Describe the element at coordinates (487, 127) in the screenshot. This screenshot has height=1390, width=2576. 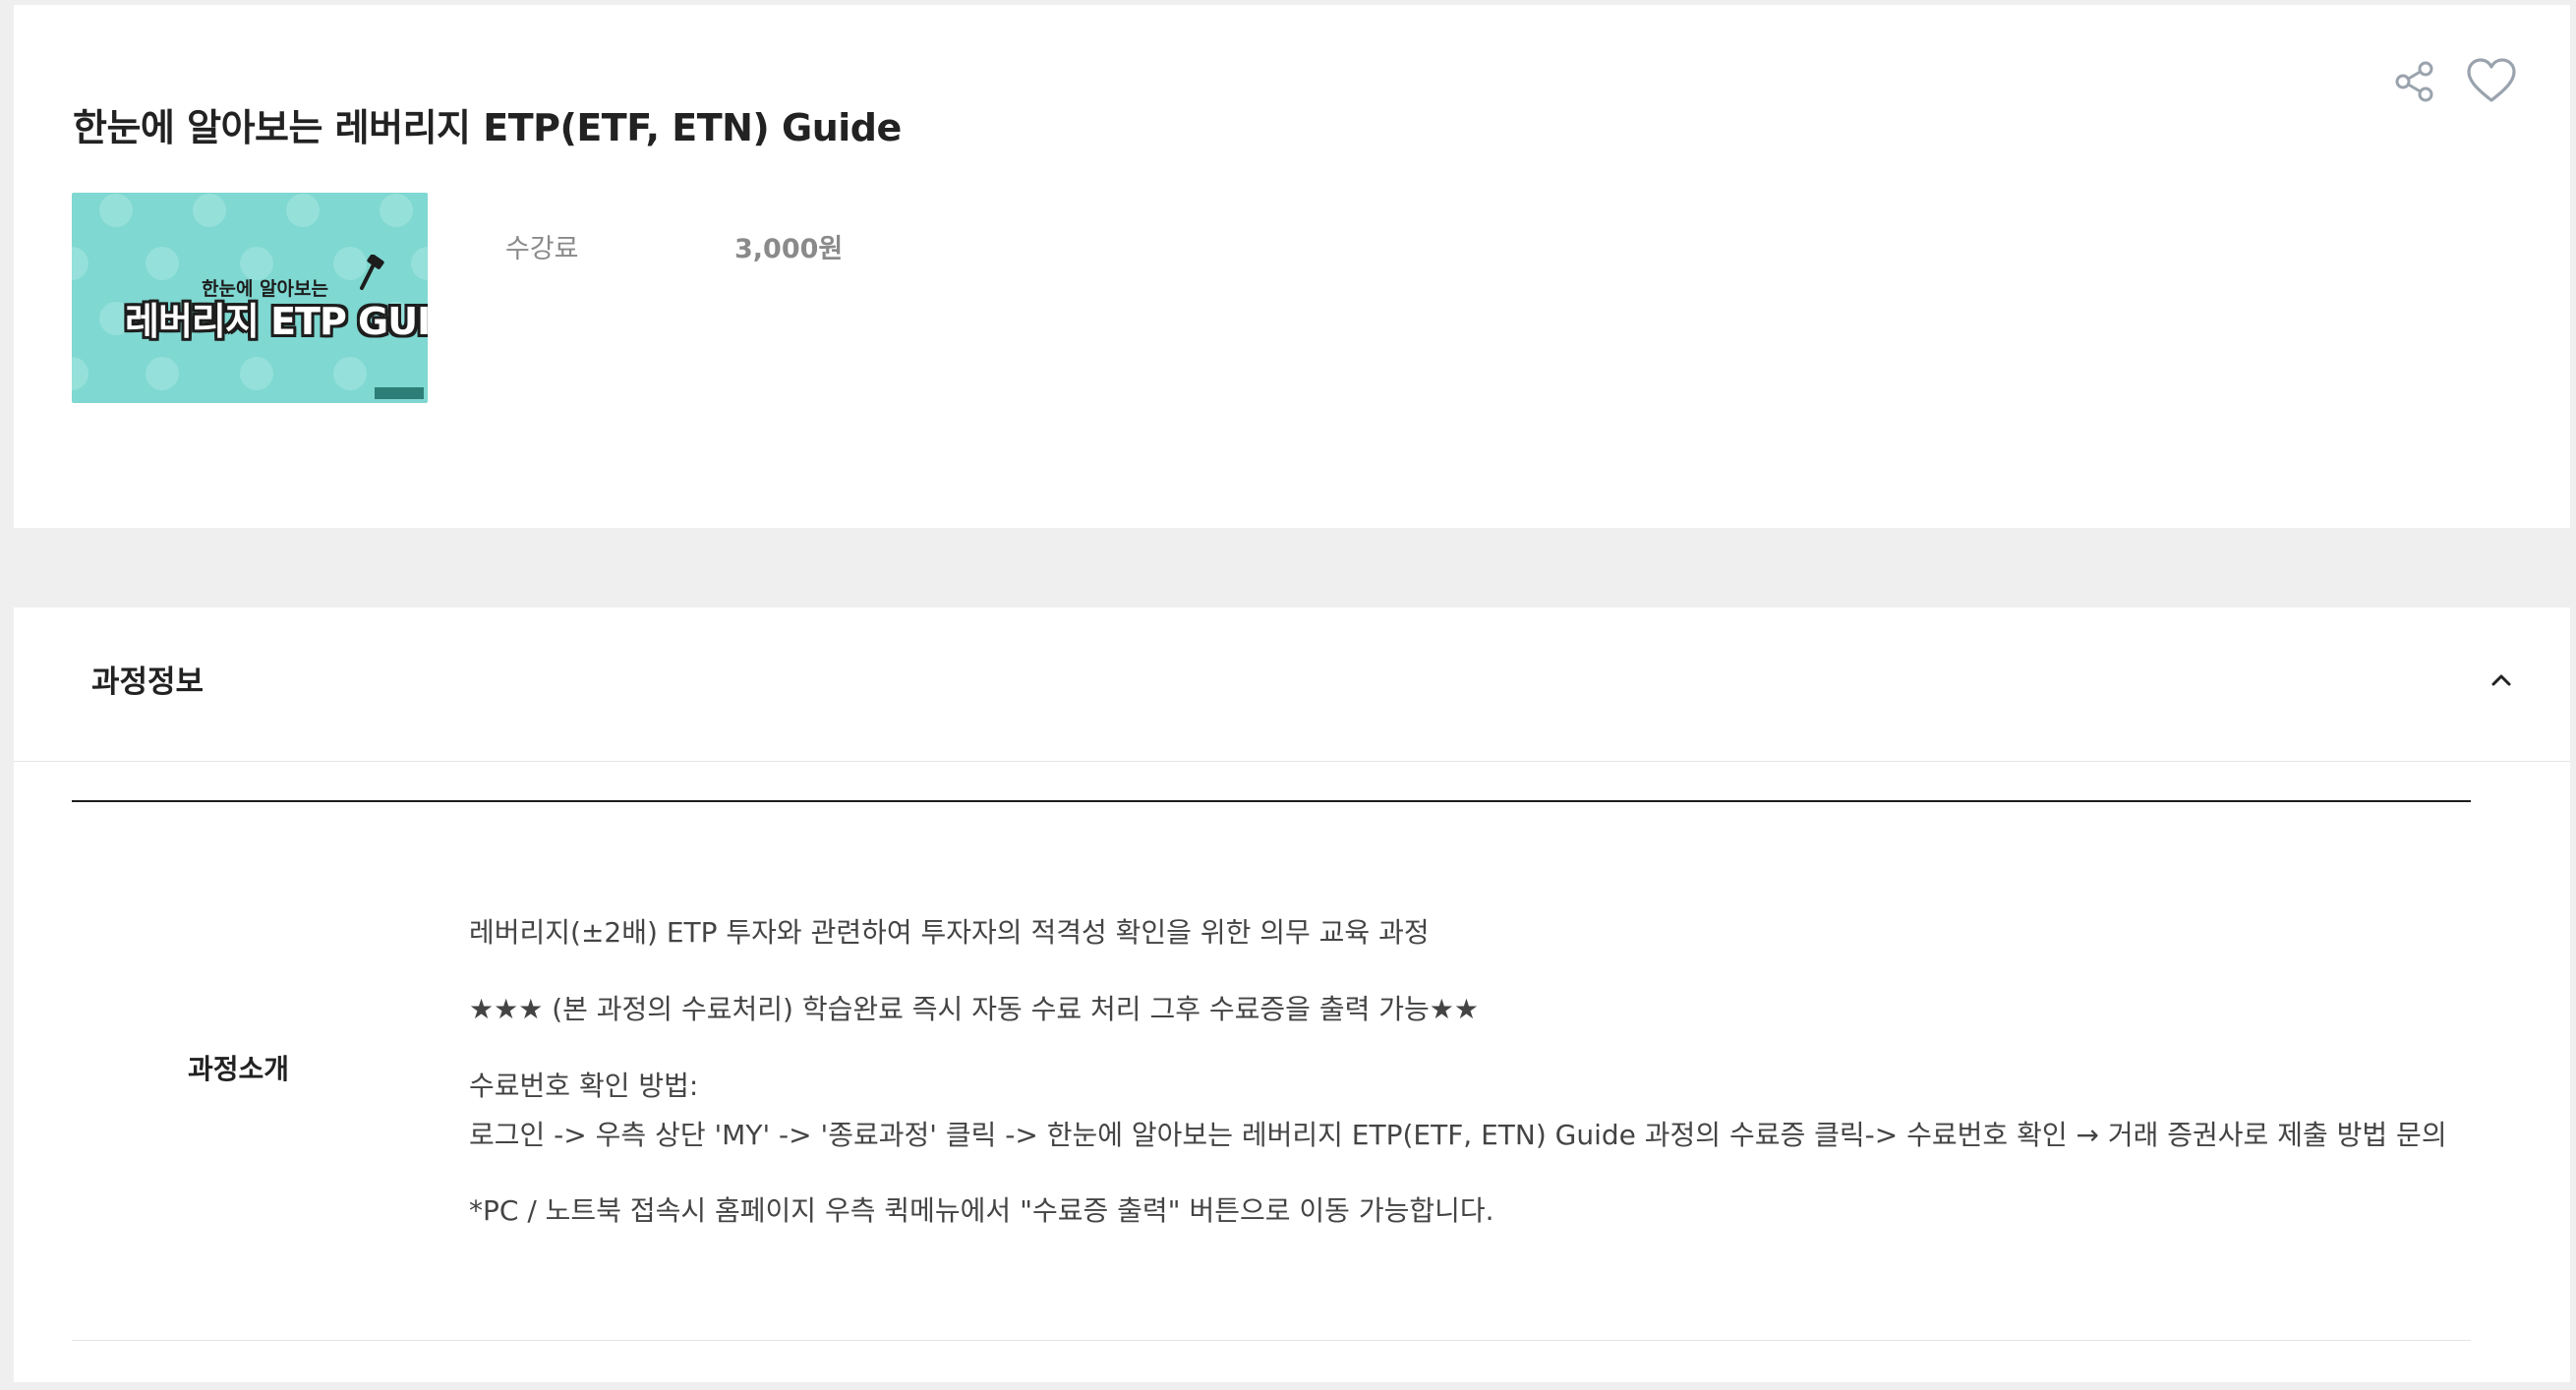
I see `course-title: 한눈에 알아보는 레버리지 ETP(ETF, ETN) Guide` at that location.